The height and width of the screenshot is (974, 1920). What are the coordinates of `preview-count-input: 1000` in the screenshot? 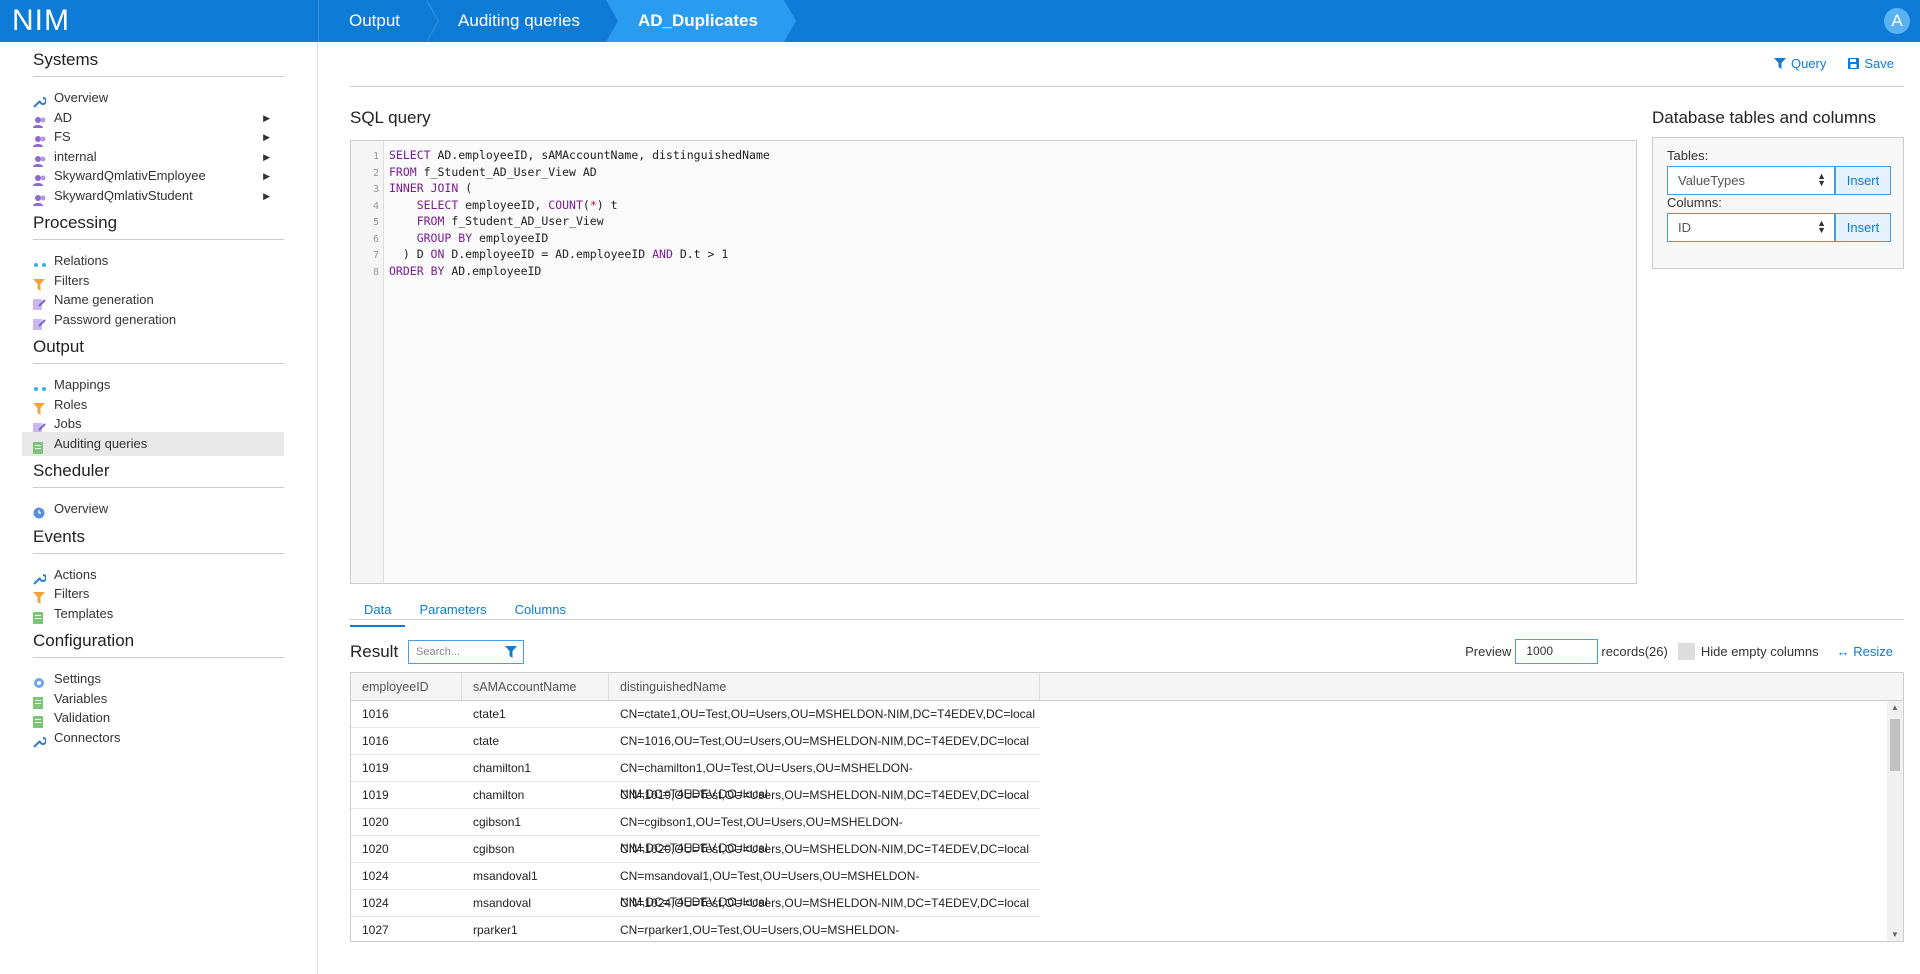 It's located at (1557, 651).